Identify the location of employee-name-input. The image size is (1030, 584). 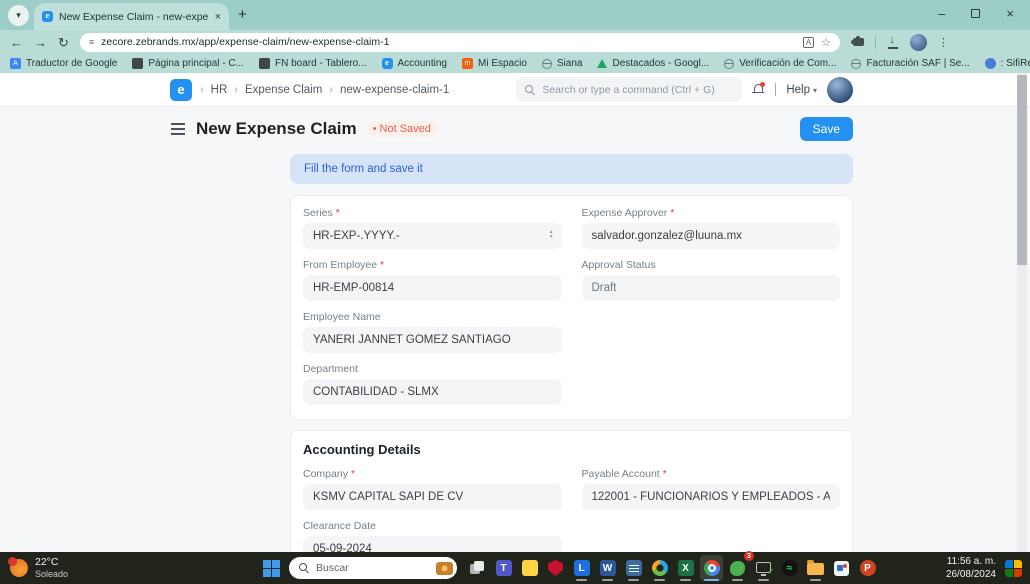
(432, 340).